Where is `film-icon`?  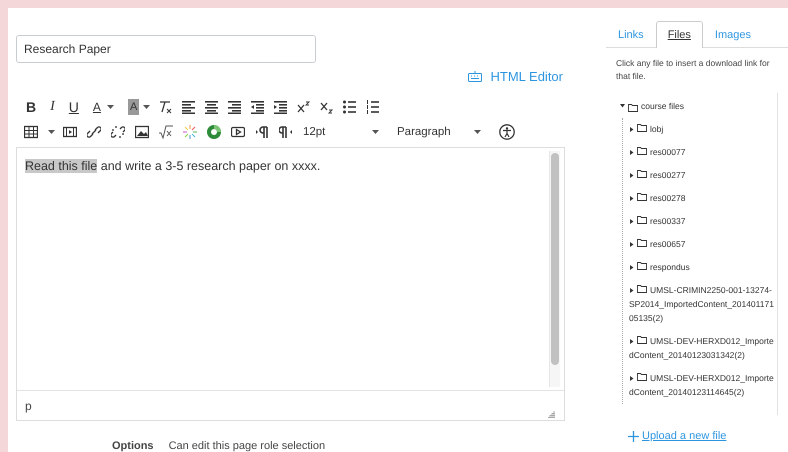
film-icon is located at coordinates (70, 131).